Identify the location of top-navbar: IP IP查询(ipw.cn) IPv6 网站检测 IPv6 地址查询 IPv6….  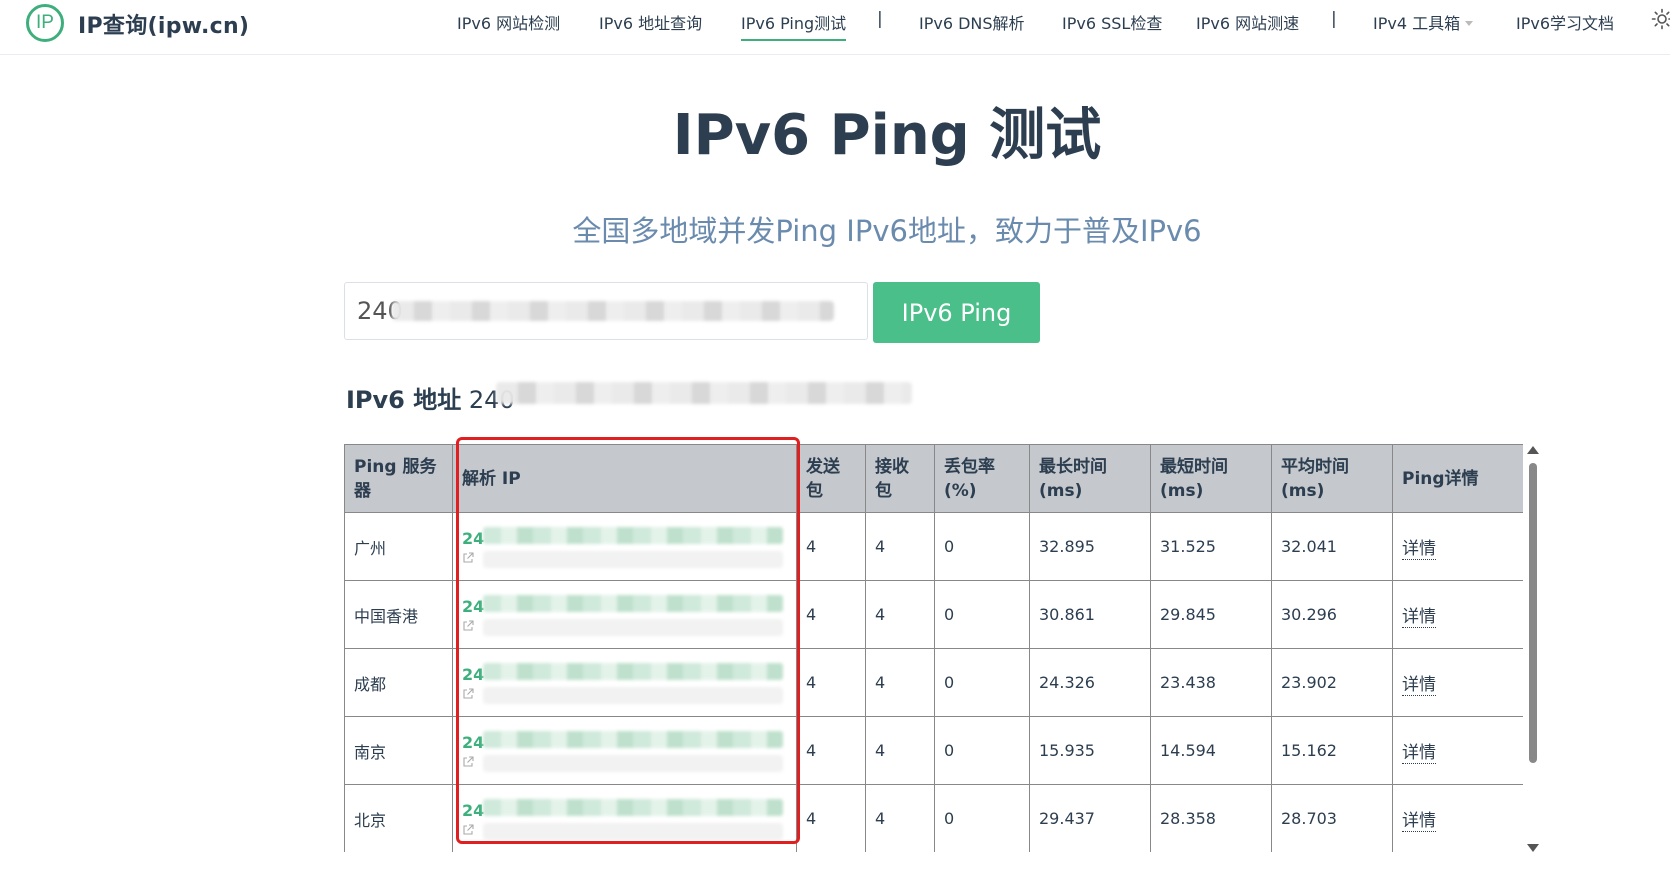
(835, 27).